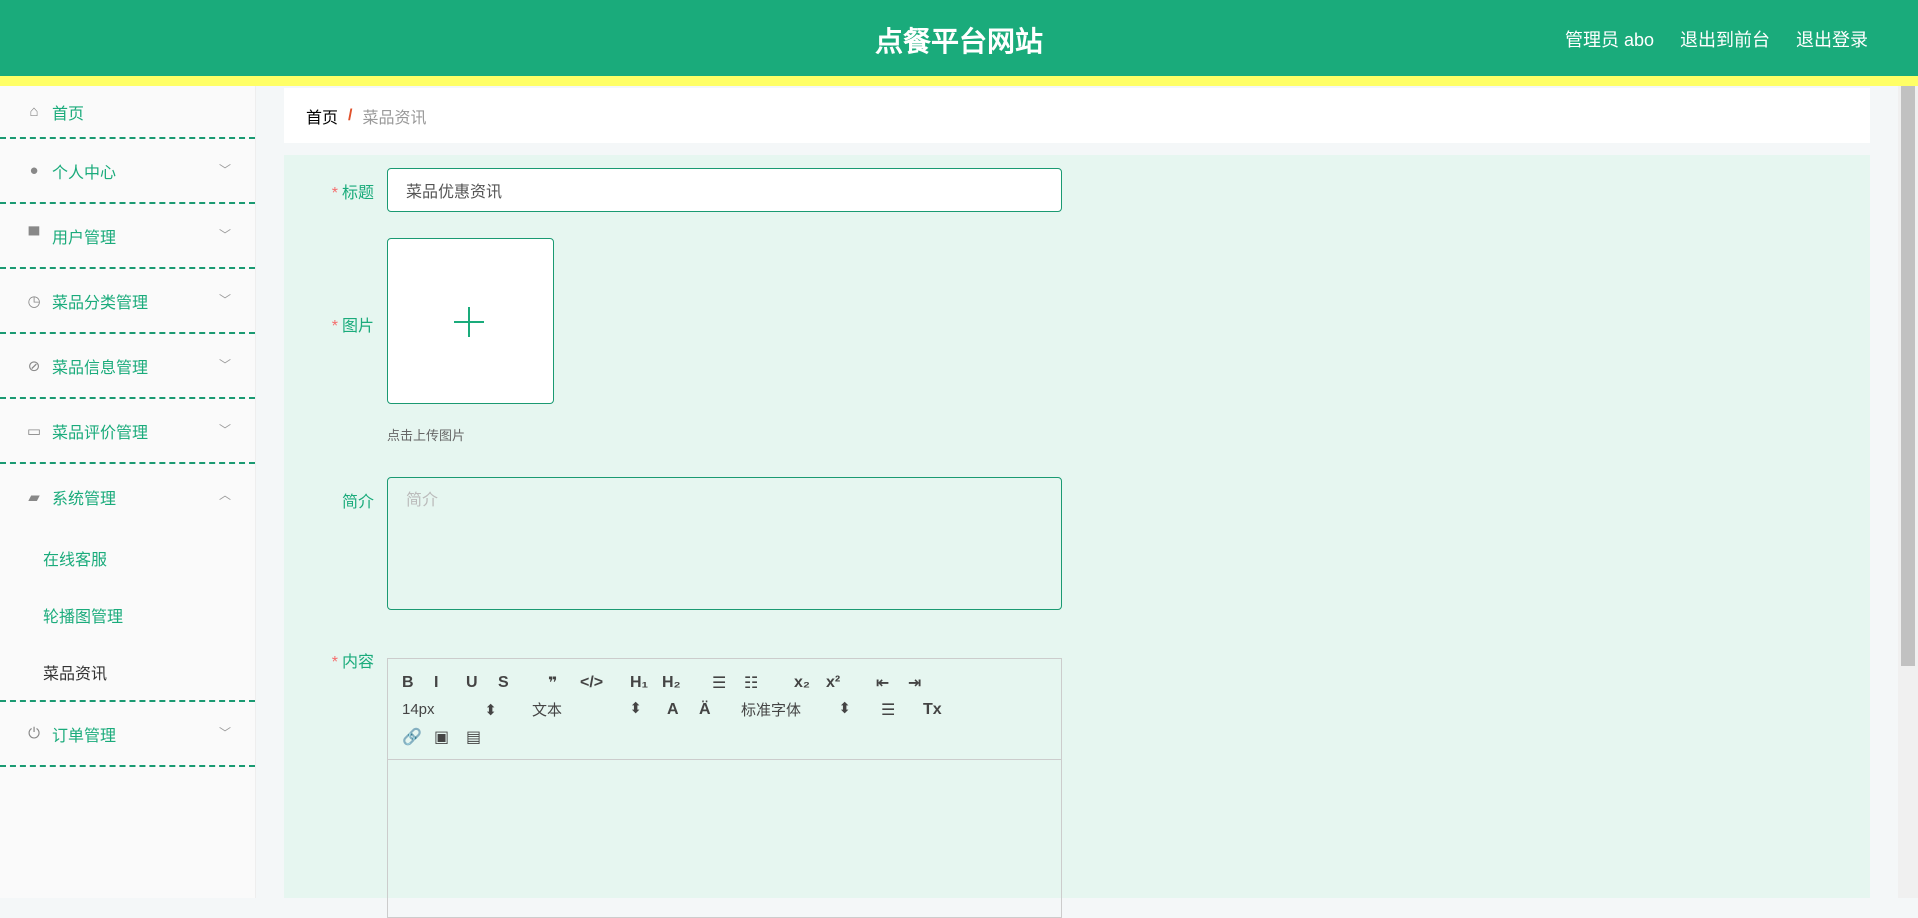  Describe the element at coordinates (796, 709) in the screenshot. I see `font-family-select: 标准字体 ⬍` at that location.